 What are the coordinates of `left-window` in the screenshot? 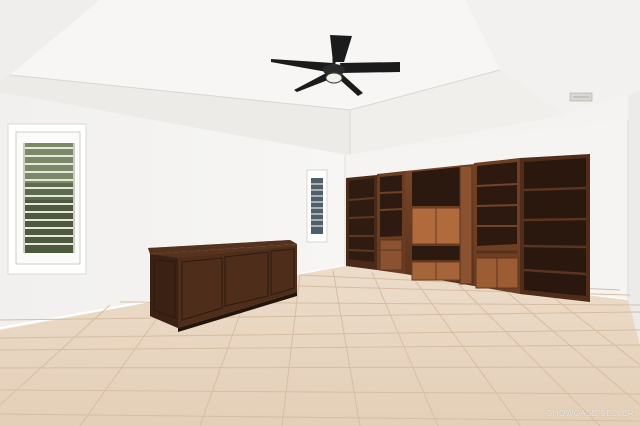 It's located at (47, 199).